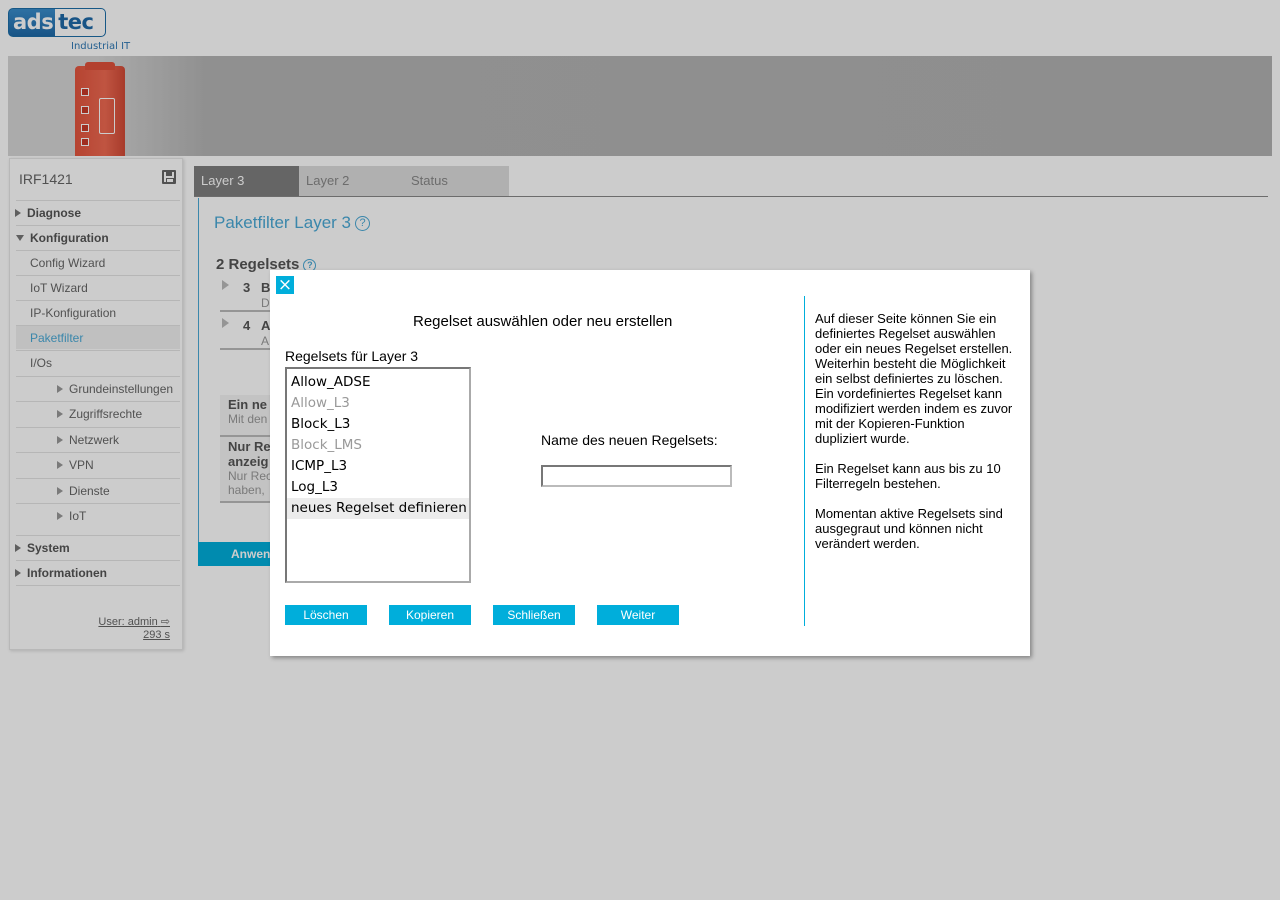  Describe the element at coordinates (326, 615) in the screenshot. I see `delete-button: Löschen` at that location.